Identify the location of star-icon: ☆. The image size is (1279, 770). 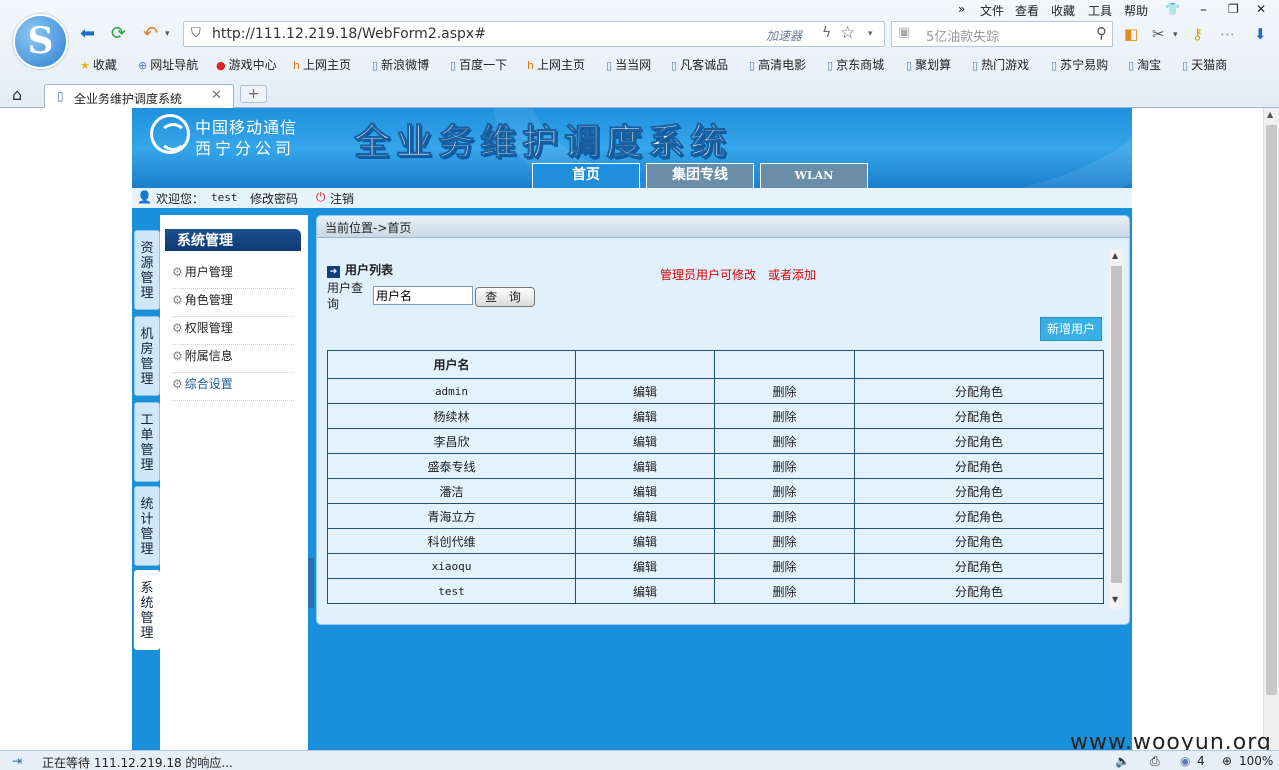
(847, 33).